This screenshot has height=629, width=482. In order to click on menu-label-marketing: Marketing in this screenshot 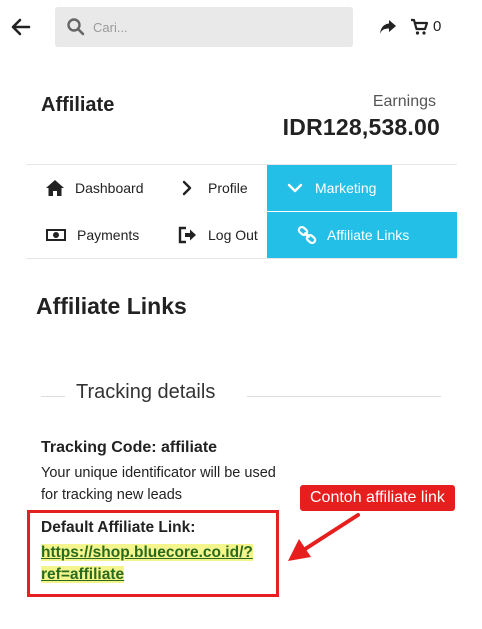, I will do `click(346, 188)`.